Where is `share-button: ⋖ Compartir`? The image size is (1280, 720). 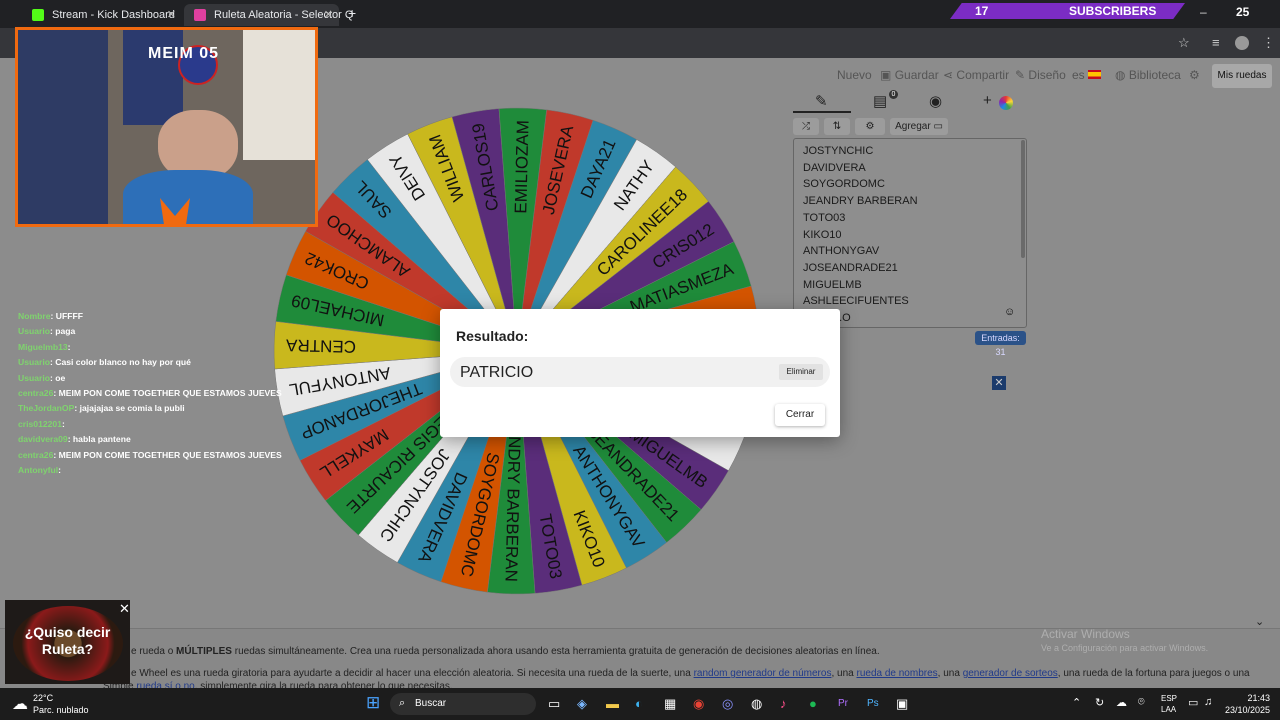
share-button: ⋖ Compartir is located at coordinates (976, 75).